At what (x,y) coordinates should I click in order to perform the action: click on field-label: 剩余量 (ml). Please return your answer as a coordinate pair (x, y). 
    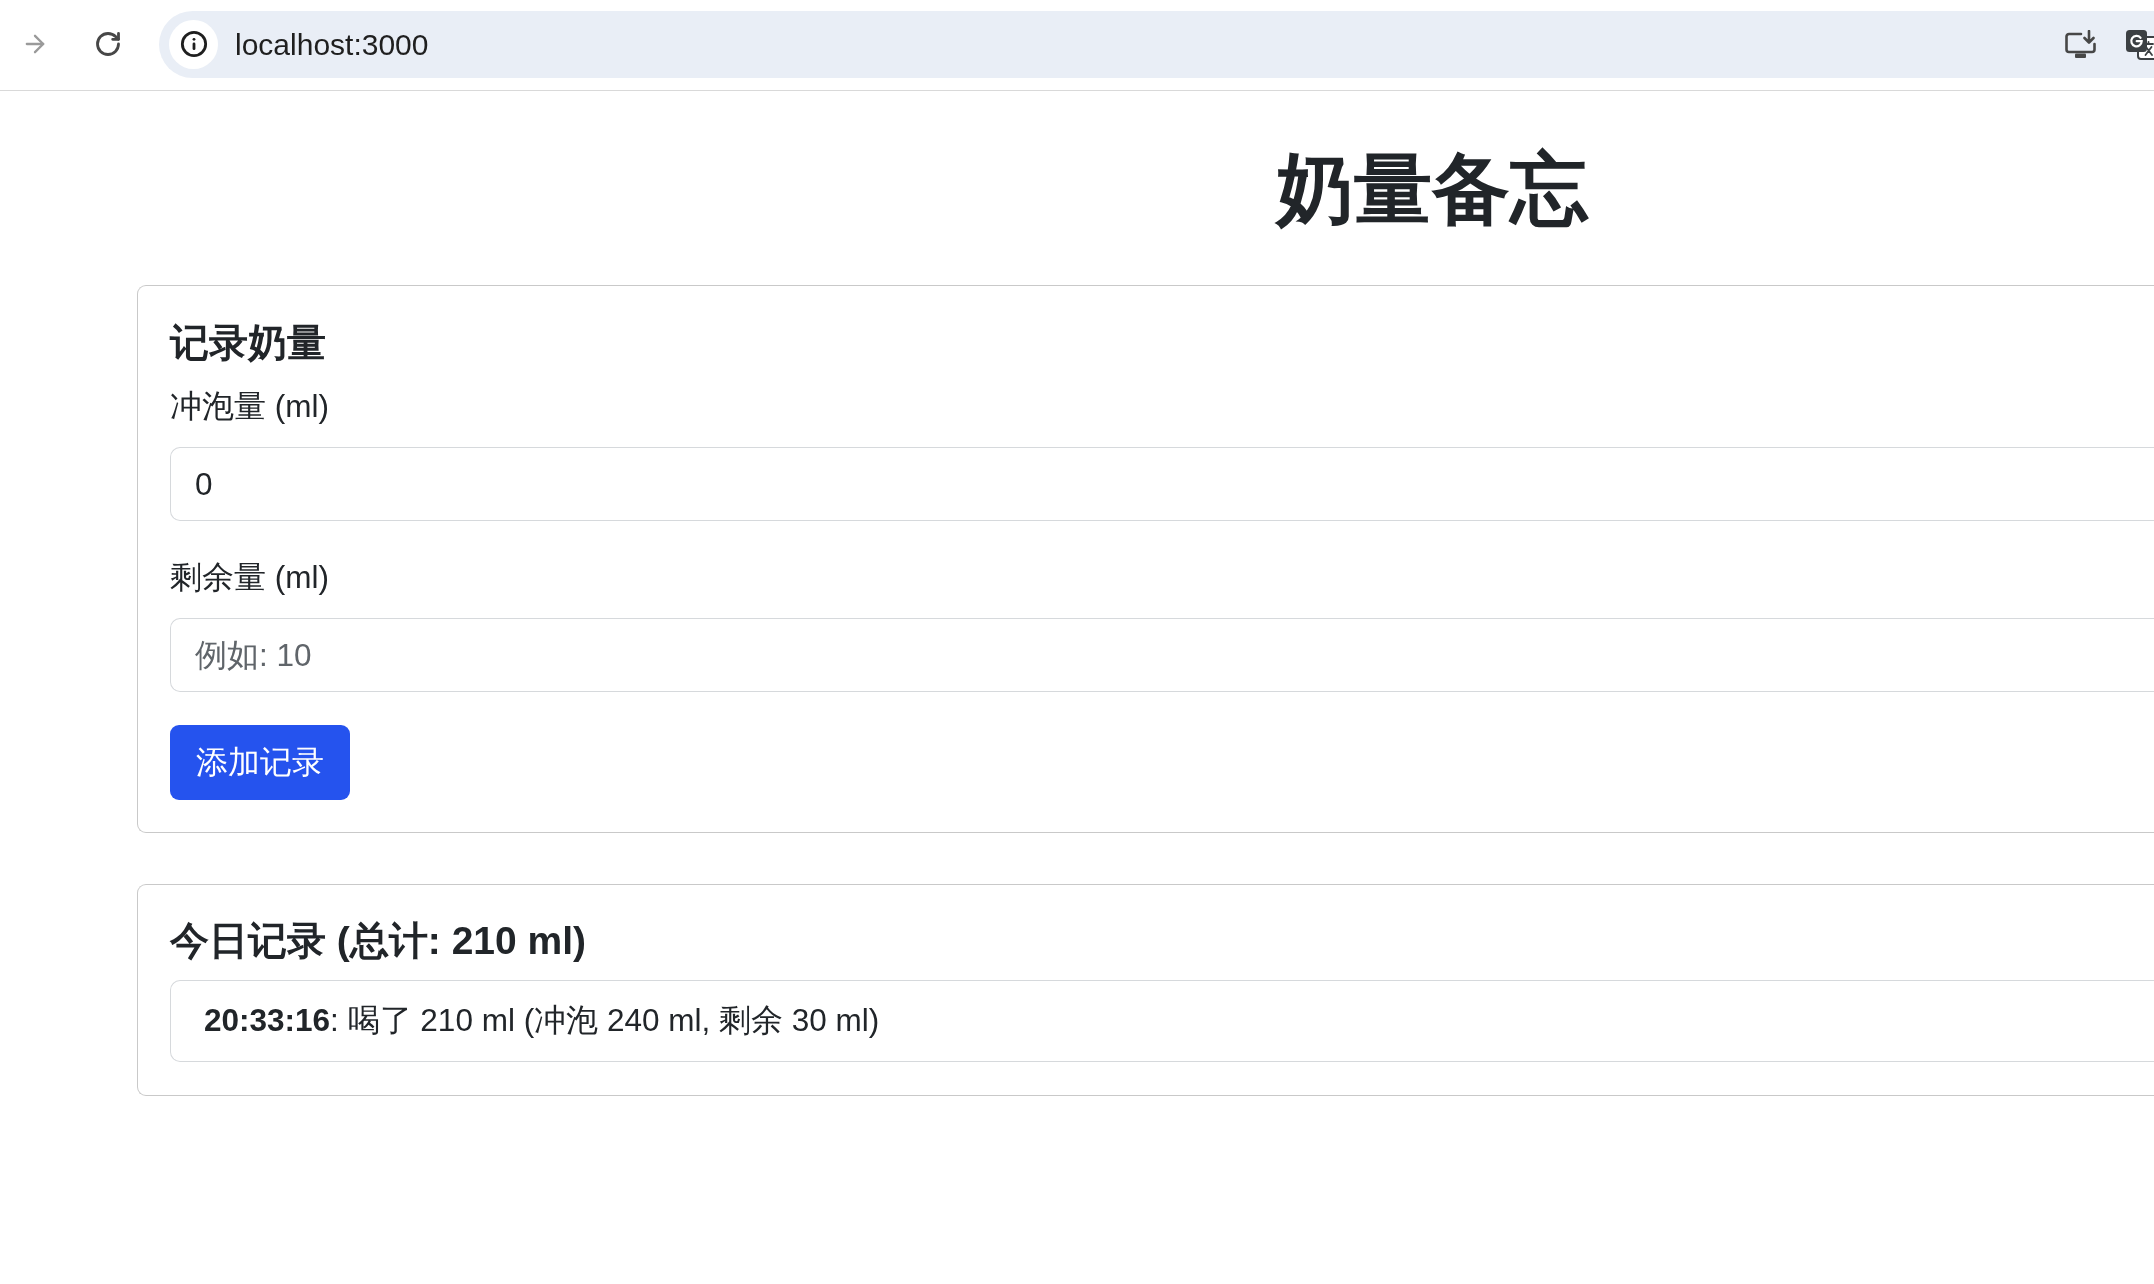
    Looking at the image, I should click on (250, 577).